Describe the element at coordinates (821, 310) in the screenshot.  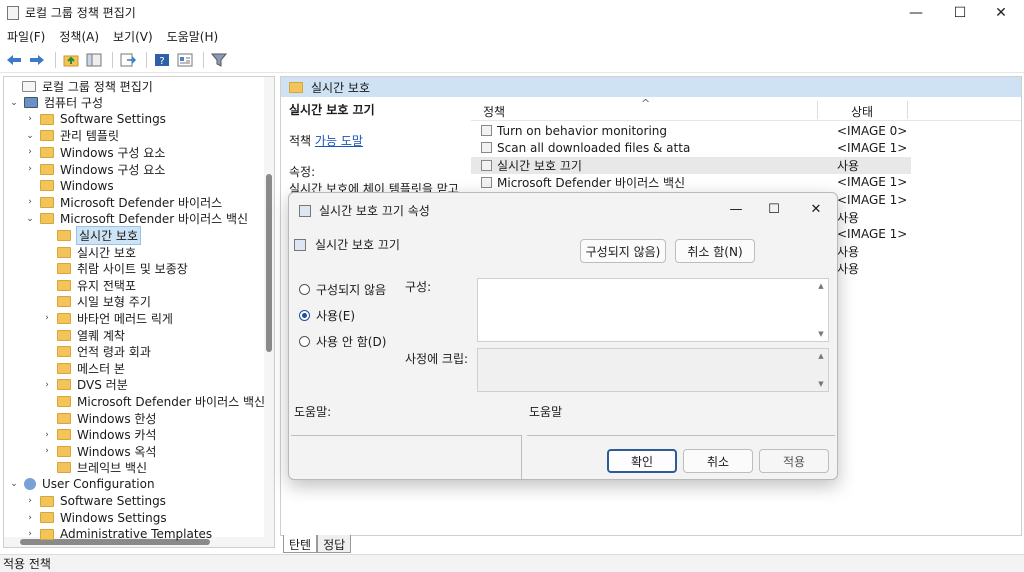
I see `textarea-scrollbar: ▲ ▼` at that location.